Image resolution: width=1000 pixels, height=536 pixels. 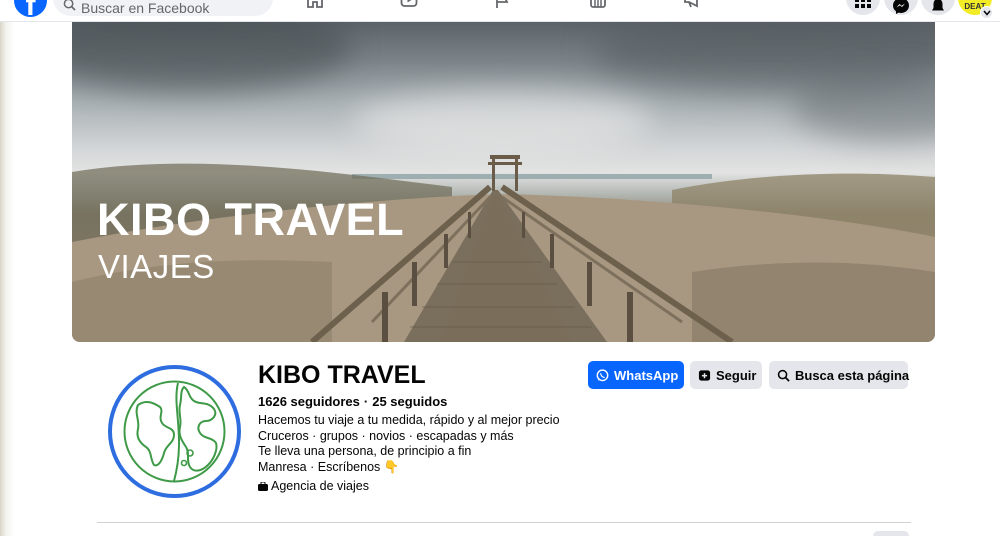 I want to click on search-placeholder: Buscar en Facebook, so click(x=145, y=8).